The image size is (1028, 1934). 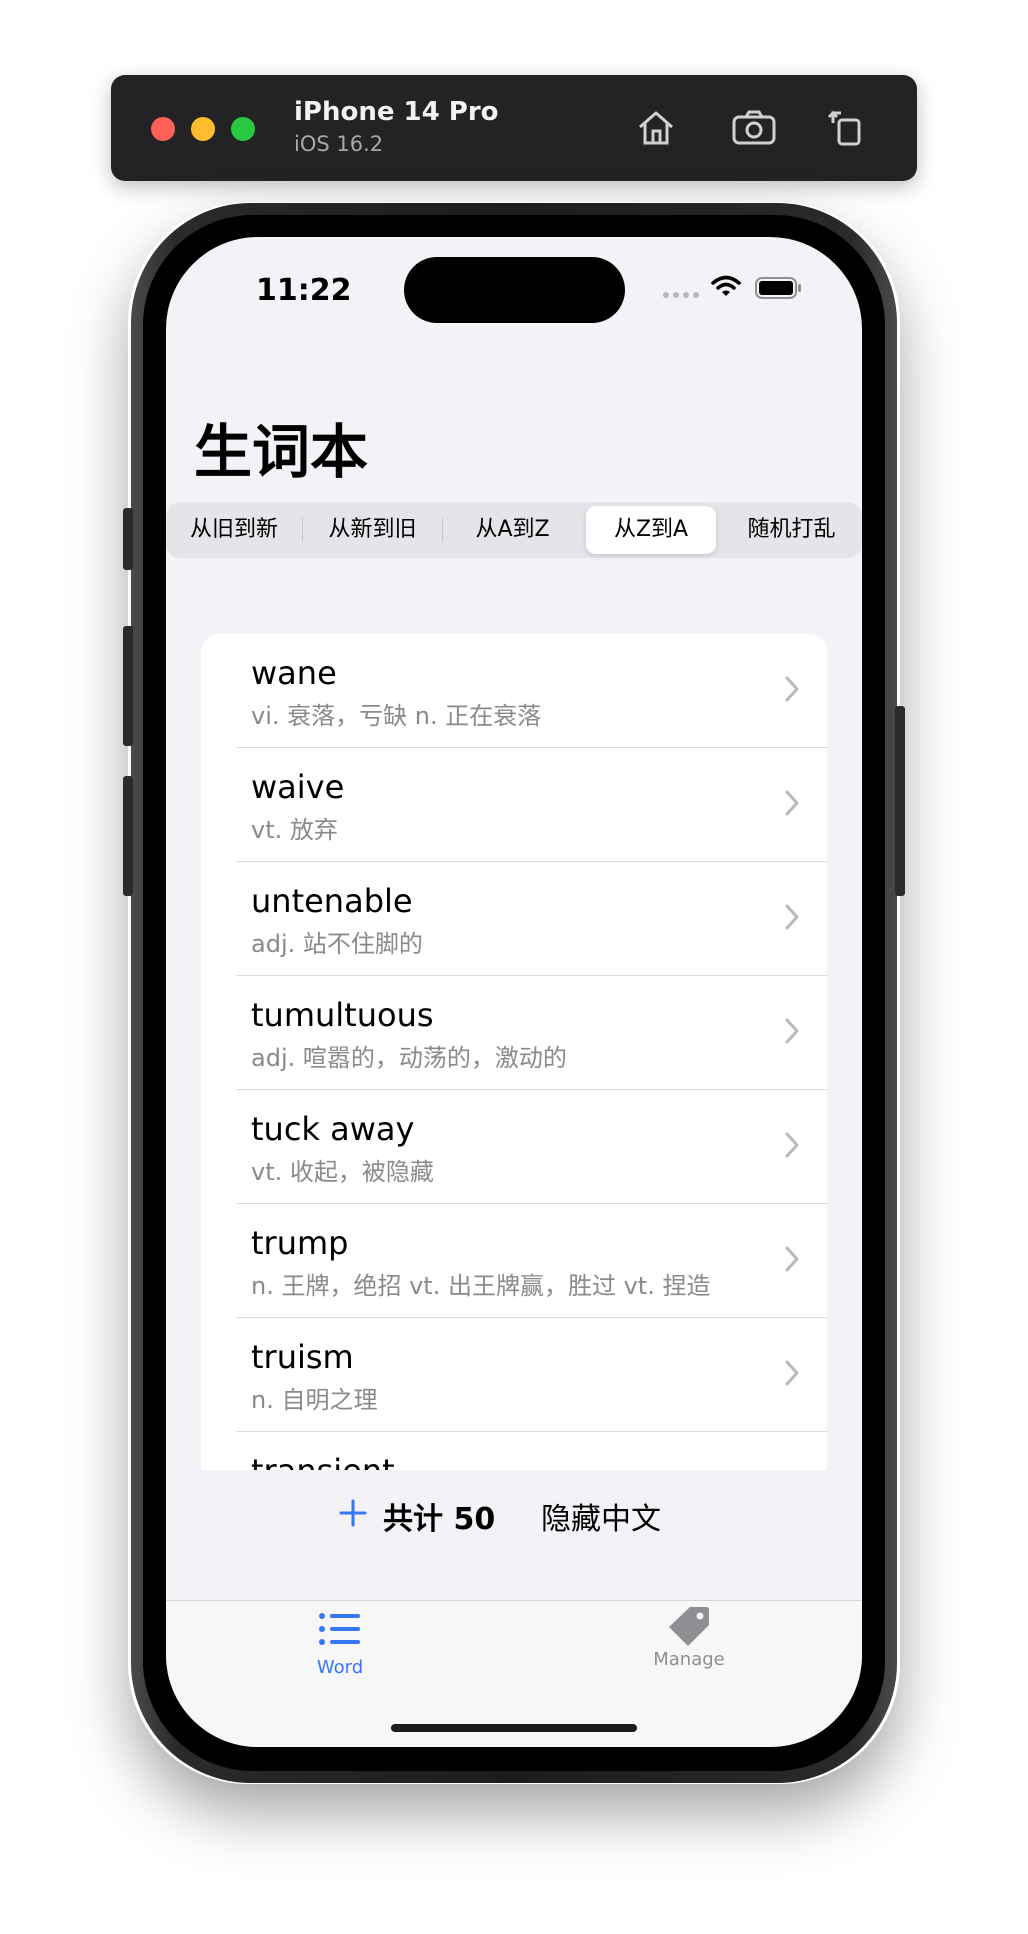 What do you see at coordinates (396, 716) in the screenshot?
I see `word-meaning: vi. 衰落，亏缺 n. 正在衰落` at bounding box center [396, 716].